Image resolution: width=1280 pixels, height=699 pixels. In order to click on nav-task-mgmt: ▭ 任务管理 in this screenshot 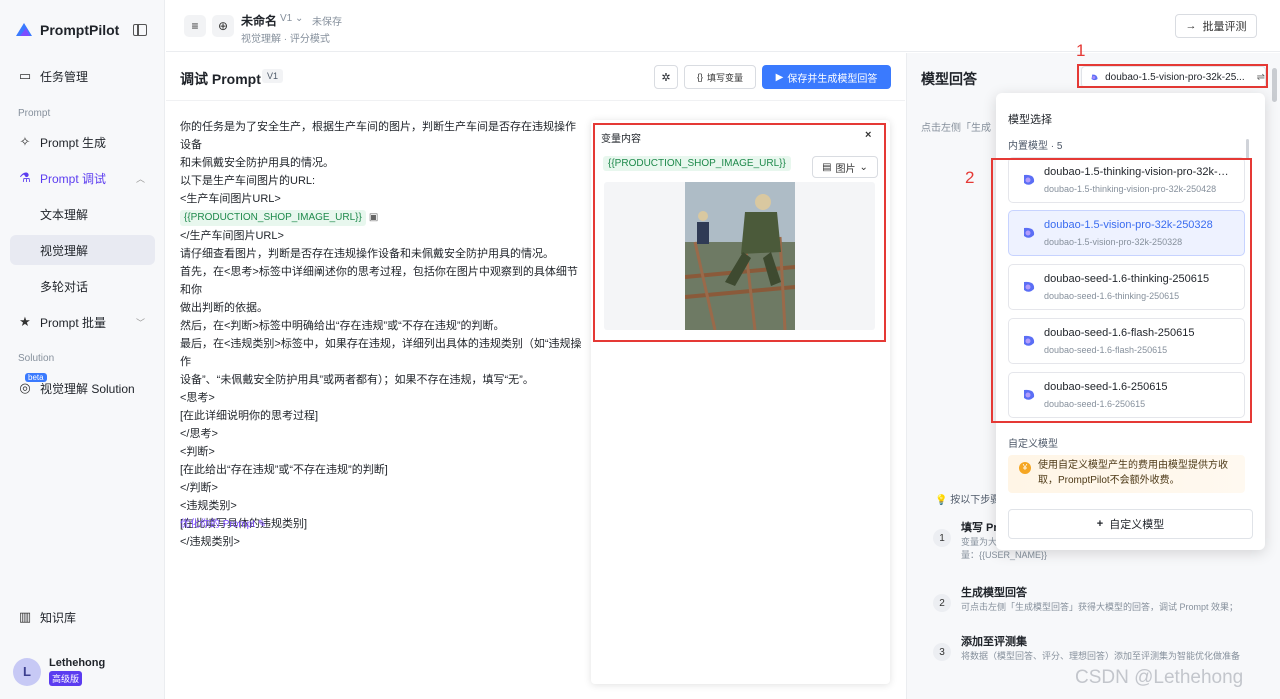, I will do `click(82, 76)`.